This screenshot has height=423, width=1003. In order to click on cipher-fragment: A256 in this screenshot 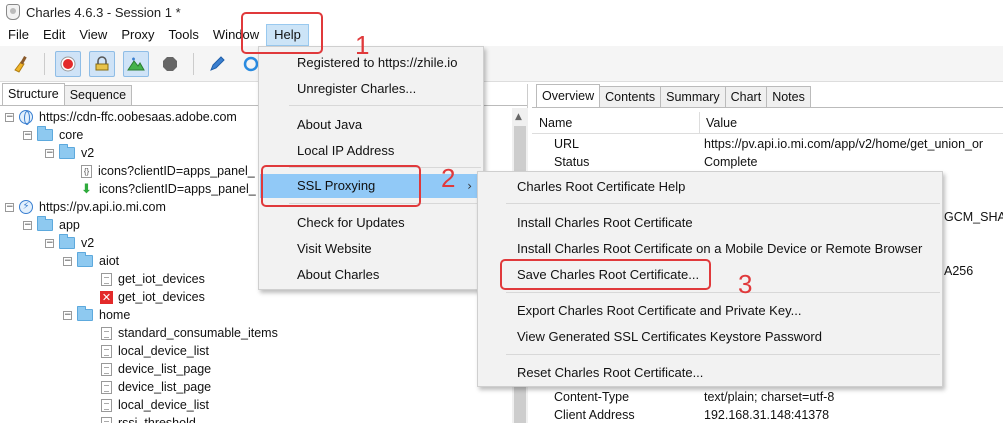, I will do `click(959, 271)`.